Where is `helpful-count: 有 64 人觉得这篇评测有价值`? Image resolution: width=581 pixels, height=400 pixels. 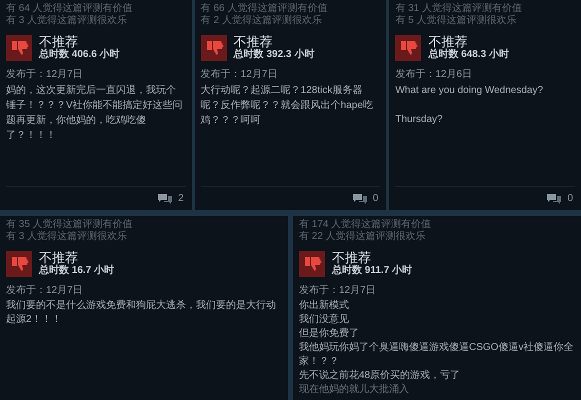 helpful-count: 有 64 人觉得这篇评测有价值 is located at coordinates (70, 8).